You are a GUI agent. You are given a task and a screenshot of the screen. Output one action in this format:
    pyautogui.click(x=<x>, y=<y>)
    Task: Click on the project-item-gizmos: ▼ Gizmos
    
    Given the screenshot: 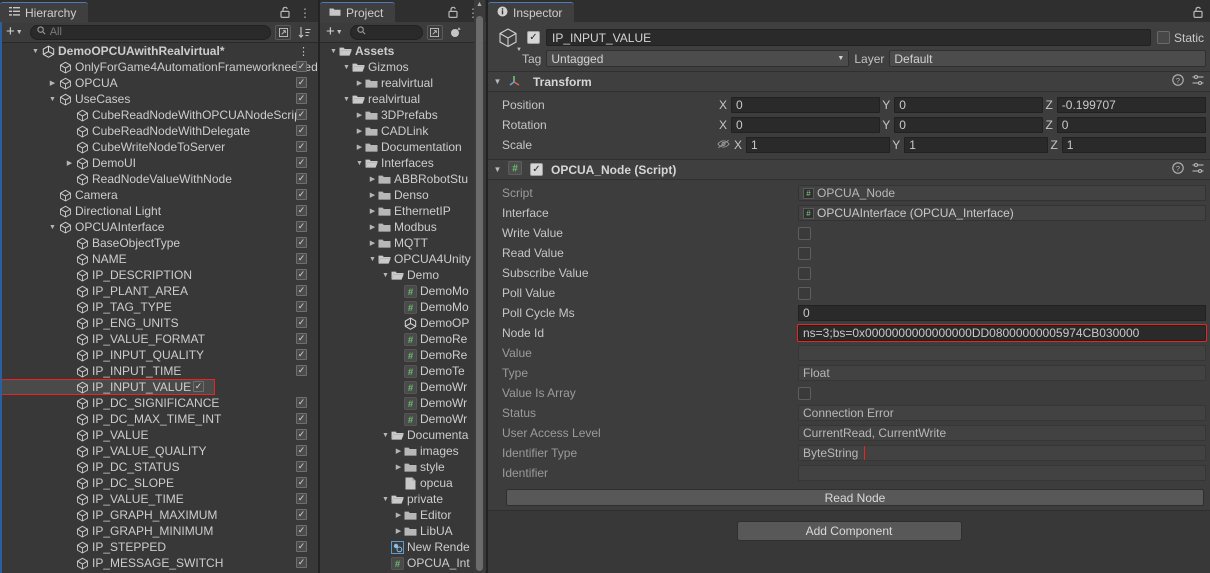 What is the action you would take?
    pyautogui.click(x=403, y=67)
    